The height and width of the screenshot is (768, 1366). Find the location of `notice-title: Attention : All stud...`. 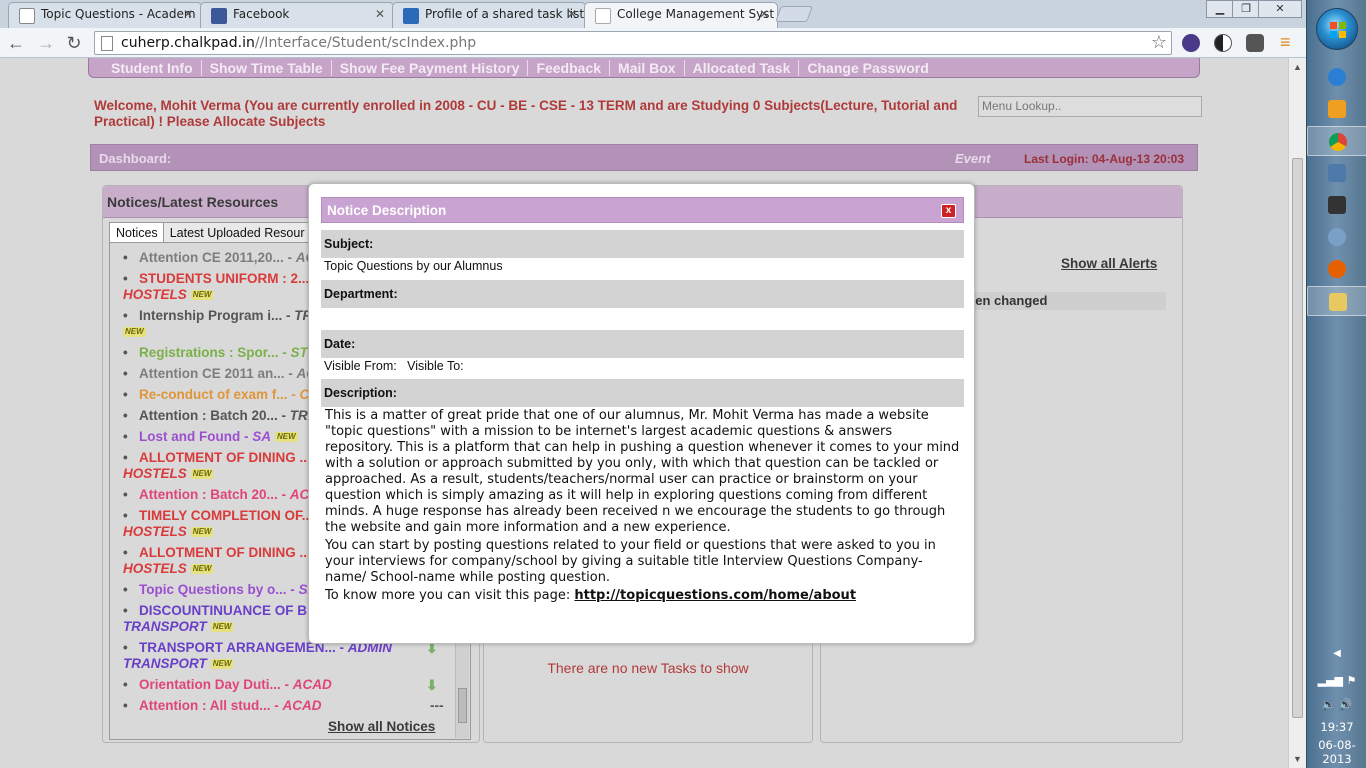

notice-title: Attention : All stud... is located at coordinates (204, 705).